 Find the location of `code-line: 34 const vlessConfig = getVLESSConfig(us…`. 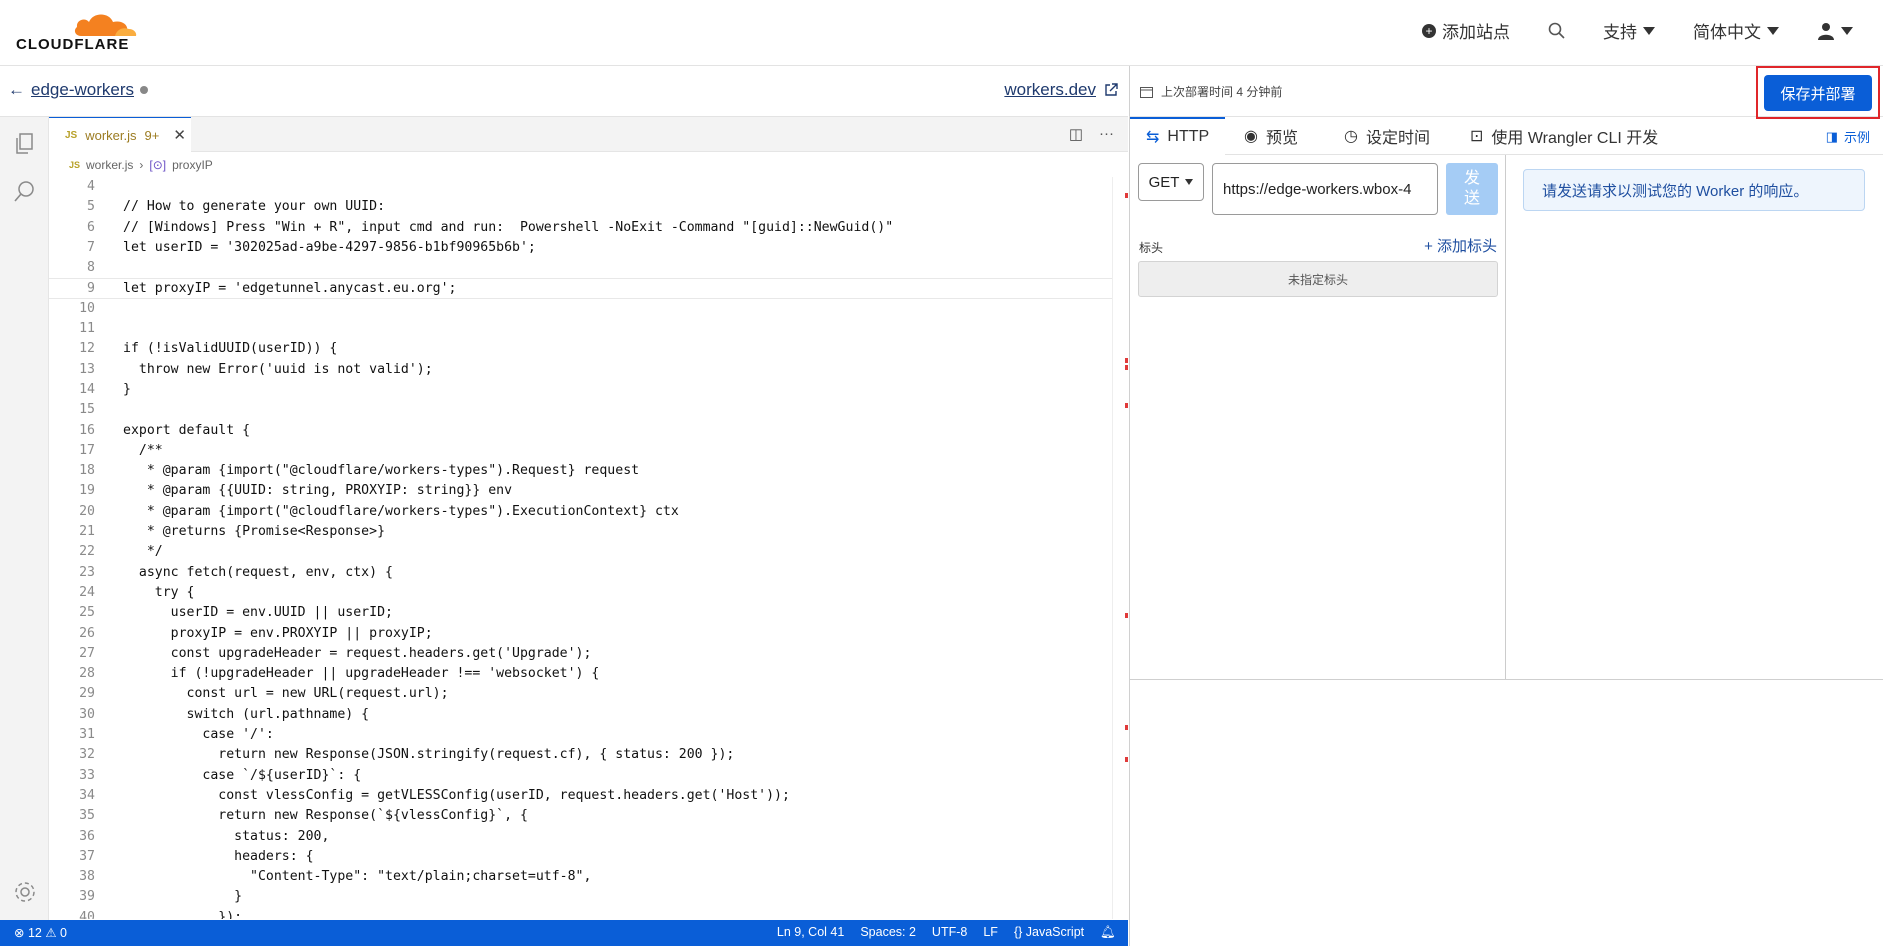

code-line: 34 const vlessConfig = getVLESSConfig(us… is located at coordinates (580, 796).